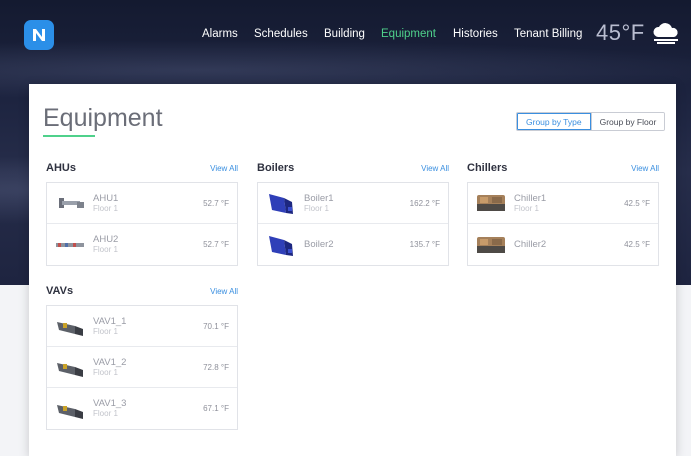 Image resolution: width=691 pixels, height=456 pixels. What do you see at coordinates (224, 291) in the screenshot?
I see `view-all-vavs-link: View All` at bounding box center [224, 291].